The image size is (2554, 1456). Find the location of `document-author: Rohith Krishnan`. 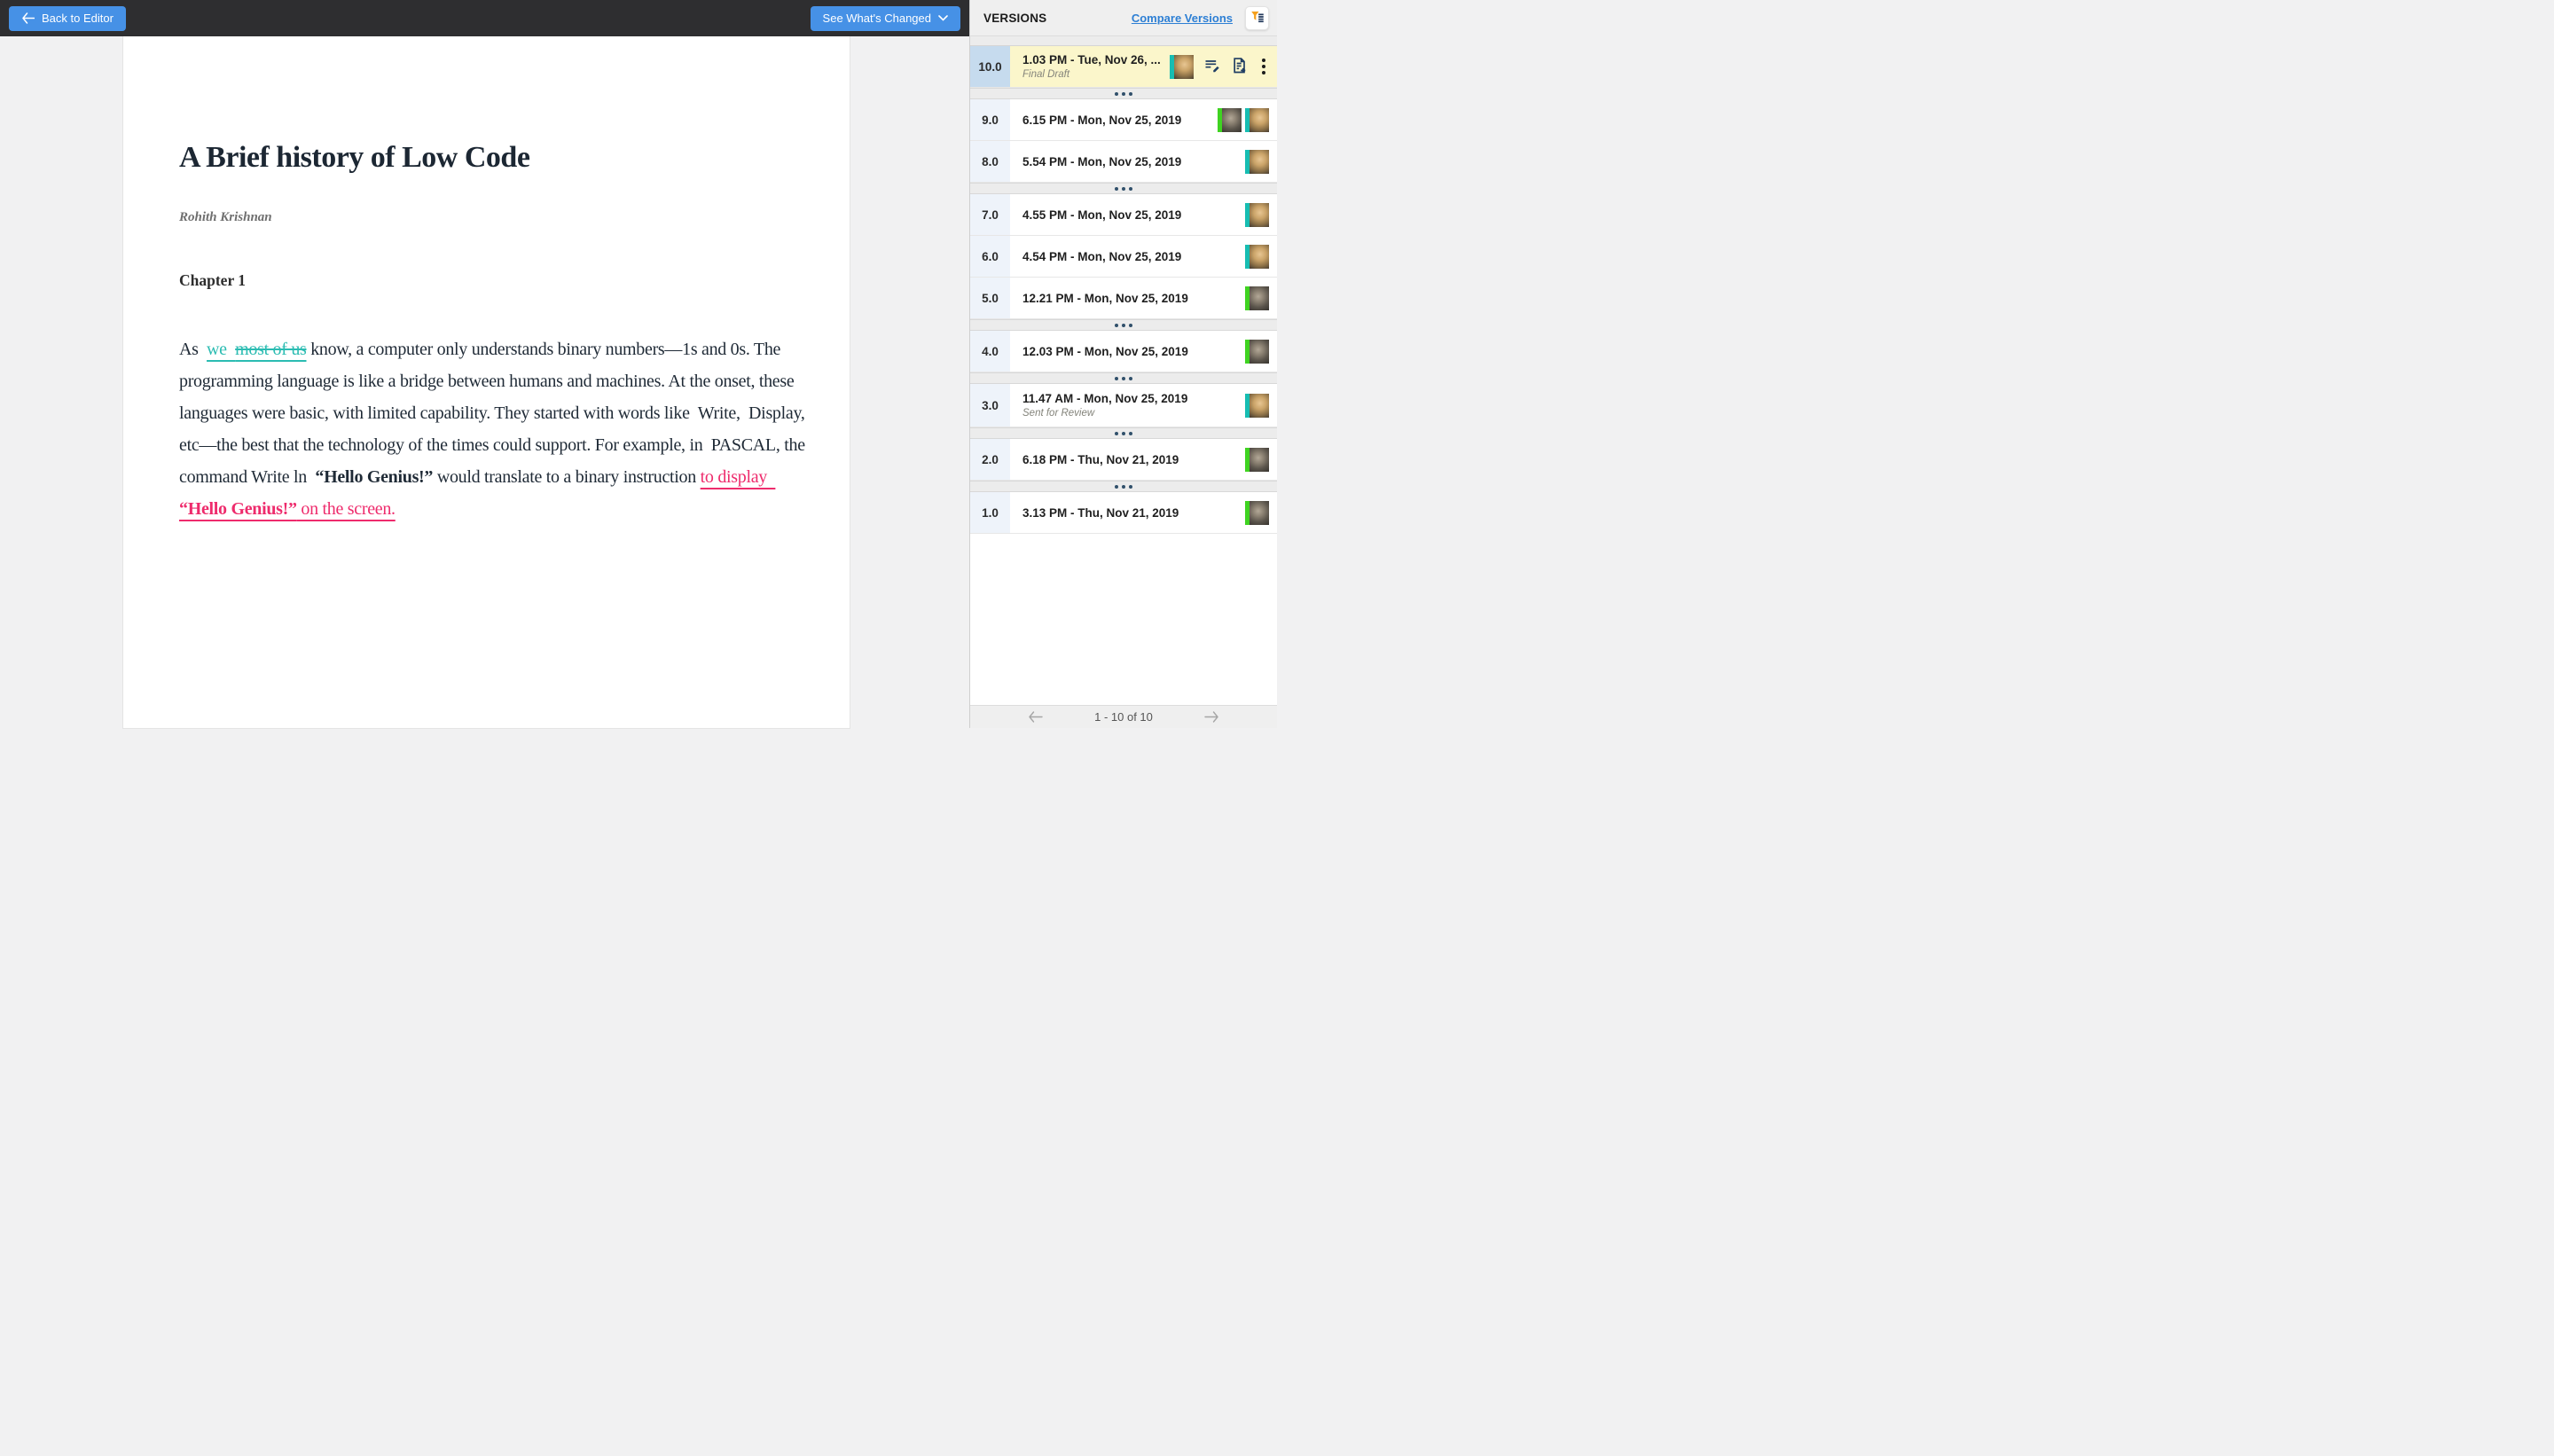

document-author: Rohith Krishnan is located at coordinates (225, 217).